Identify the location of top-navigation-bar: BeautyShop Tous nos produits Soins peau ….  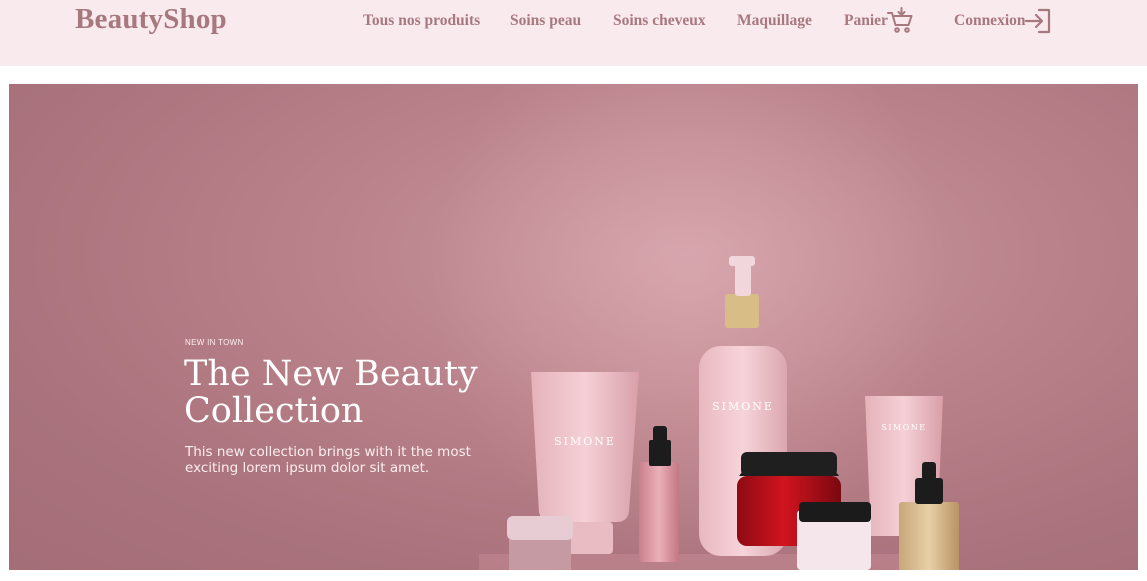
(573, 33).